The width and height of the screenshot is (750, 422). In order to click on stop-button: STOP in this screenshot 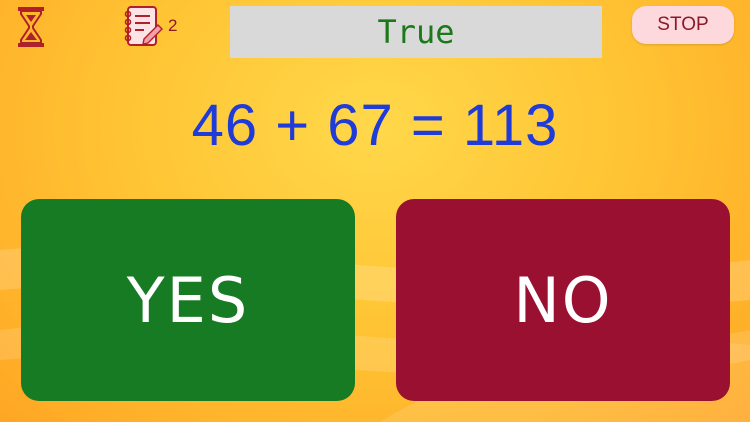, I will do `click(683, 25)`.